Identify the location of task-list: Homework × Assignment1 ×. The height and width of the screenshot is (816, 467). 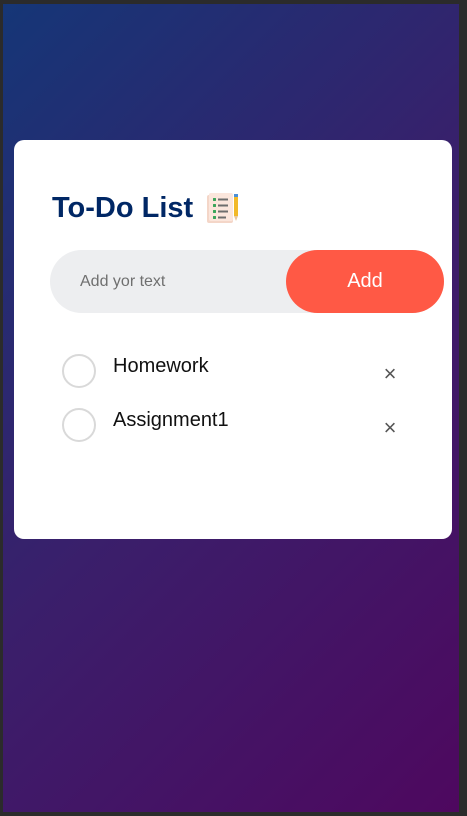
(233, 402).